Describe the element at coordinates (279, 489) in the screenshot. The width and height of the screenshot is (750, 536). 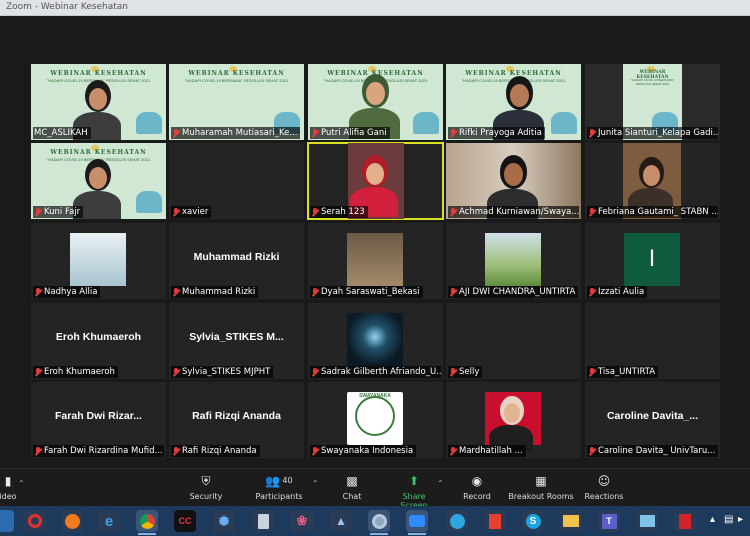
I see `participants-button: 👥 40 Participants` at that location.